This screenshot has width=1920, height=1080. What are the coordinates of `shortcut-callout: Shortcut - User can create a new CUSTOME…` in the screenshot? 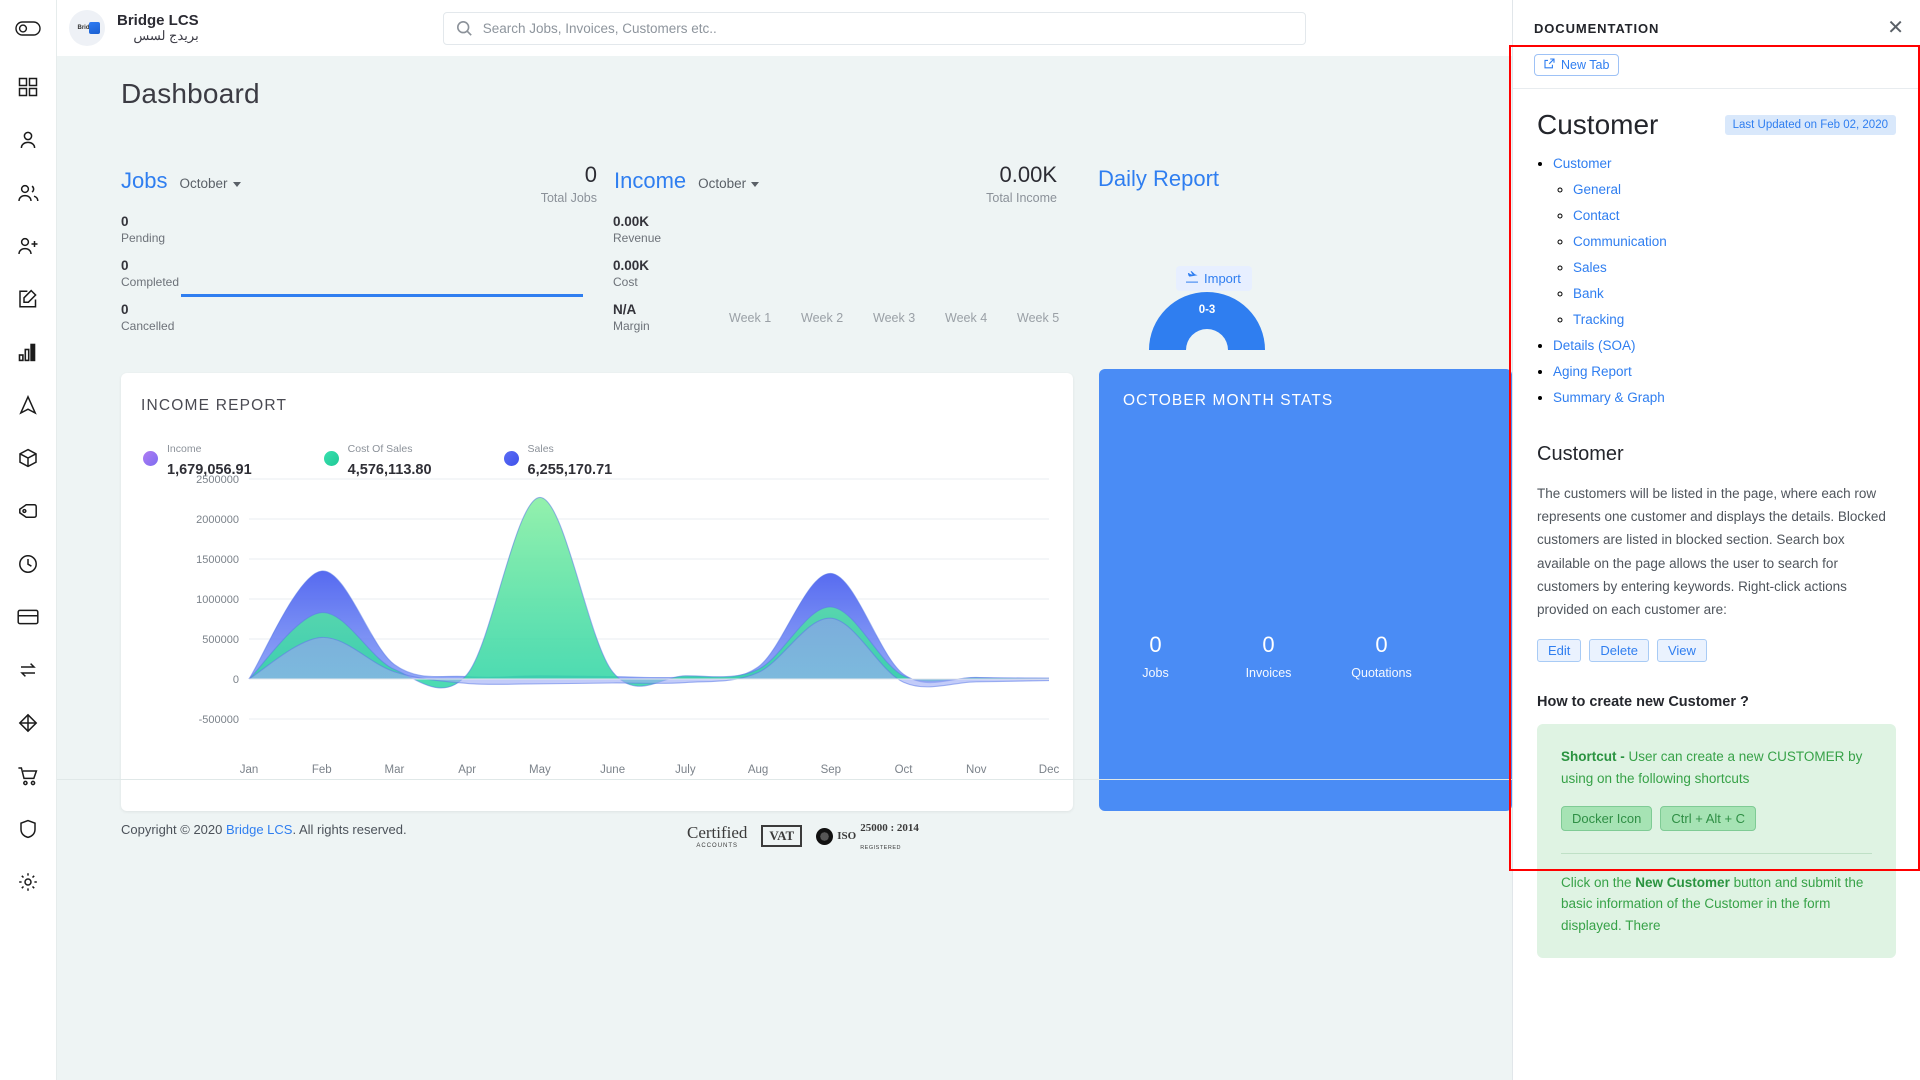 It's located at (1716, 841).